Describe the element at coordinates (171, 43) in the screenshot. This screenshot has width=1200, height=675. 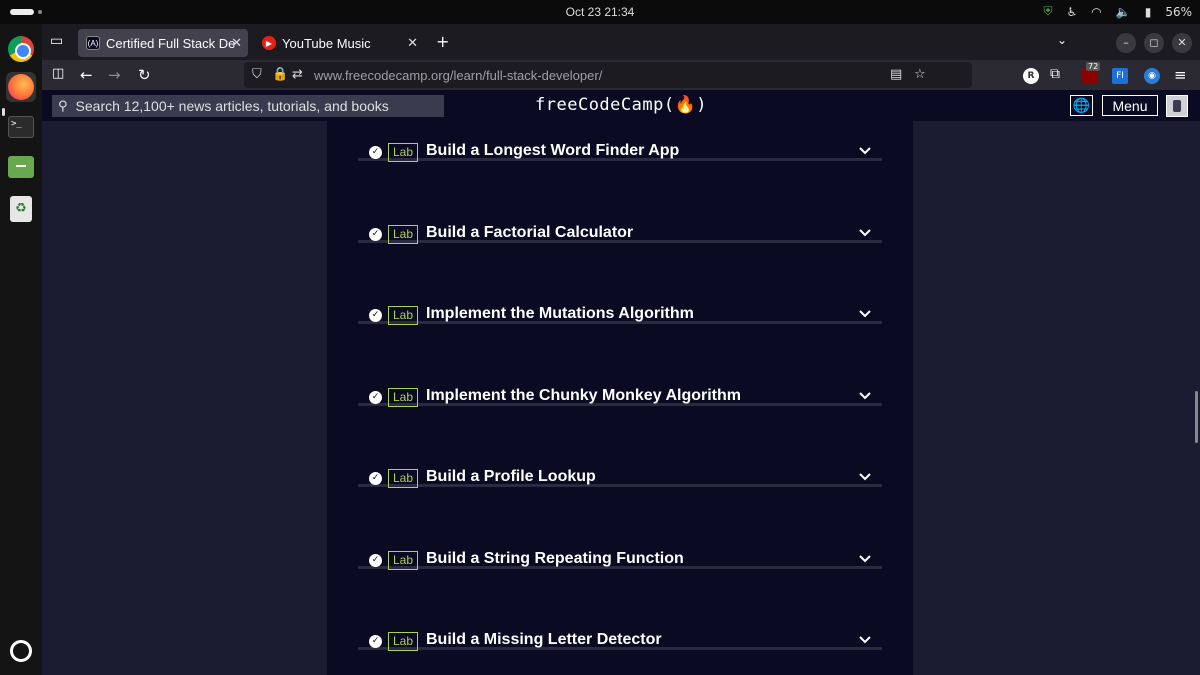
I see `tab-label: Certified Full Stack Devel` at that location.